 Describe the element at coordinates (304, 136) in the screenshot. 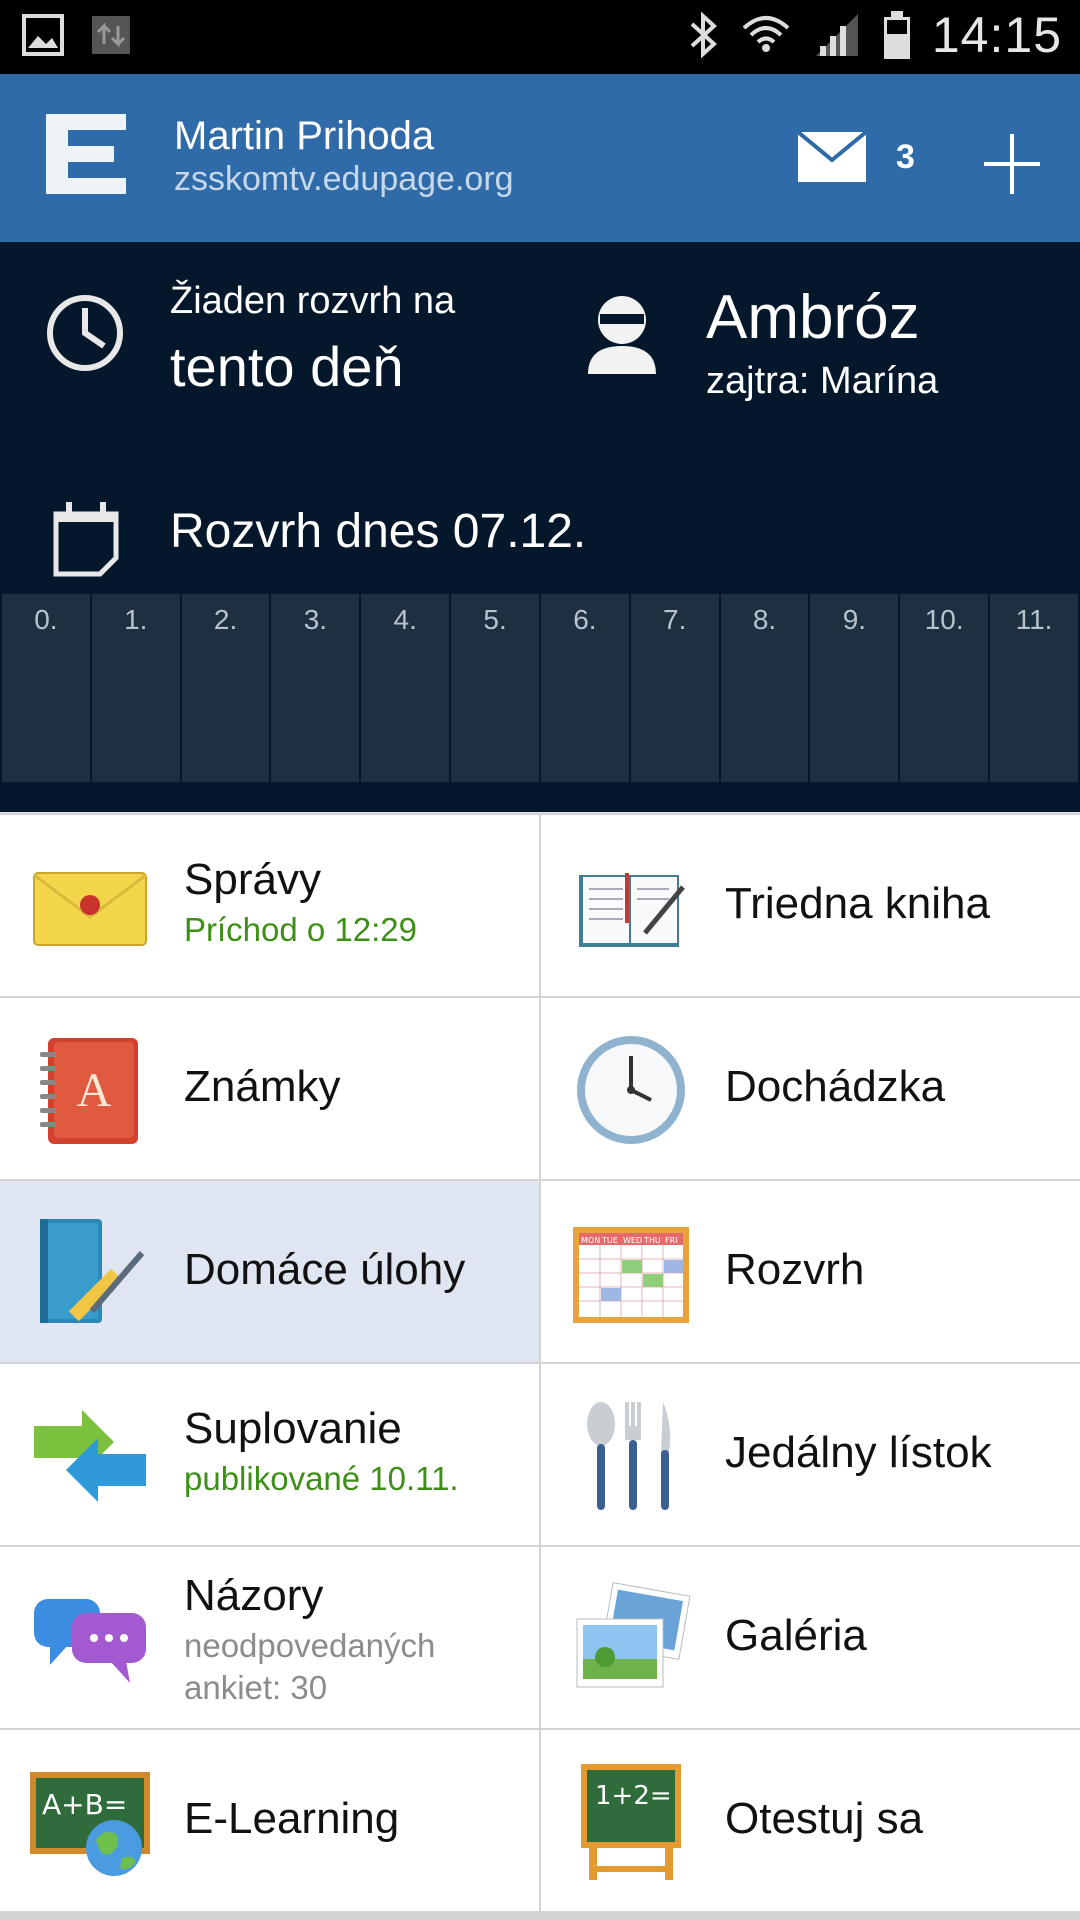

I see `user-name: Martin Prihoda` at that location.